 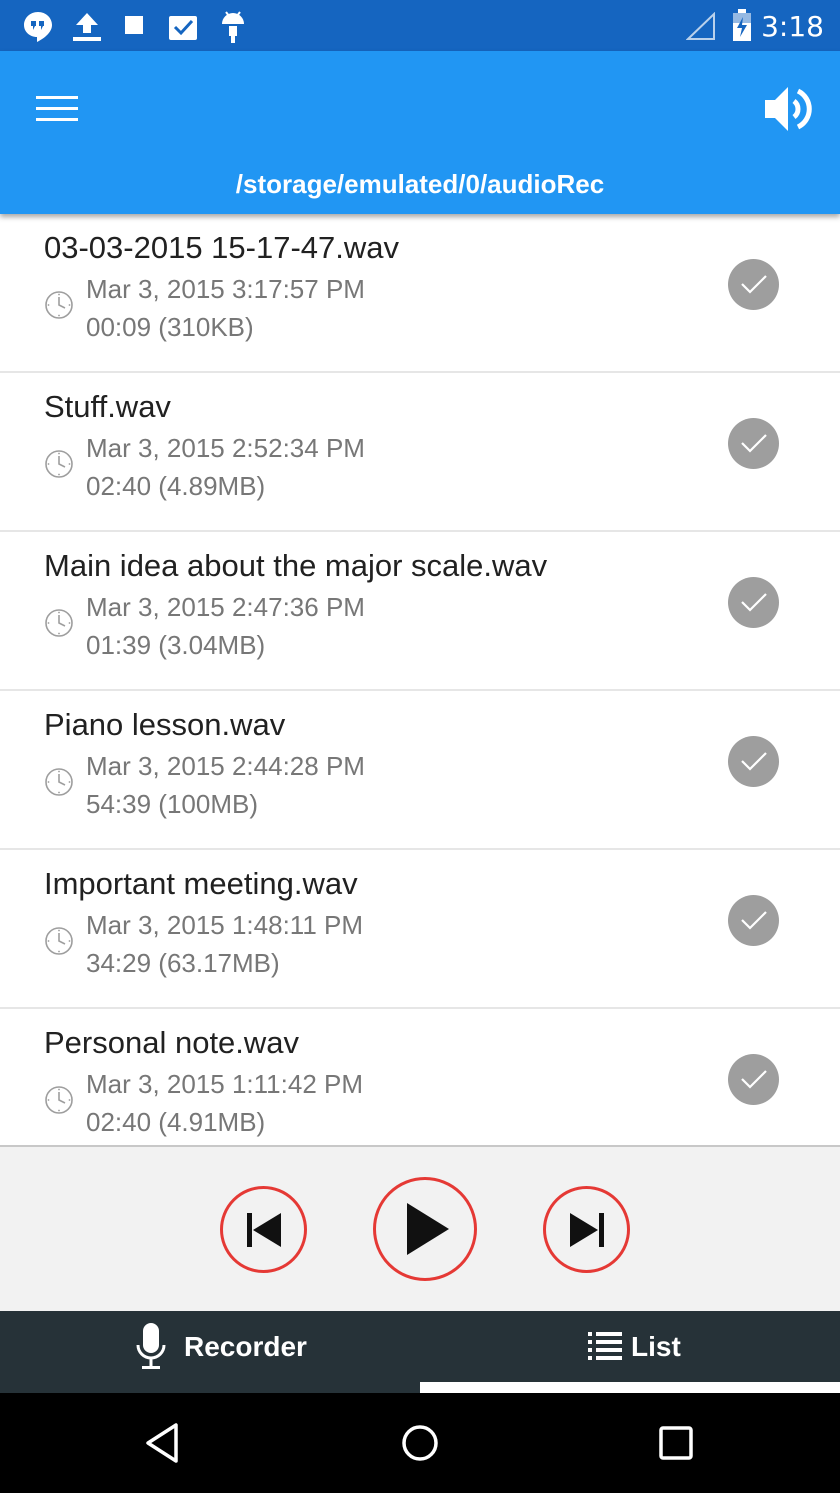 I want to click on recording-date: Mar 3, 2015 3:17:57 PM, so click(x=225, y=289).